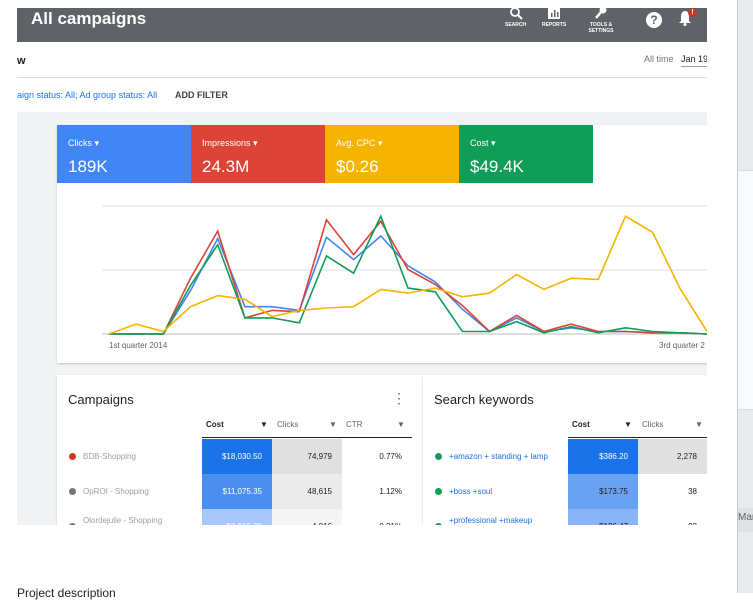 This screenshot has height=600, width=753. I want to click on x-axis-end-label: 3rd quarter 2, so click(682, 345).